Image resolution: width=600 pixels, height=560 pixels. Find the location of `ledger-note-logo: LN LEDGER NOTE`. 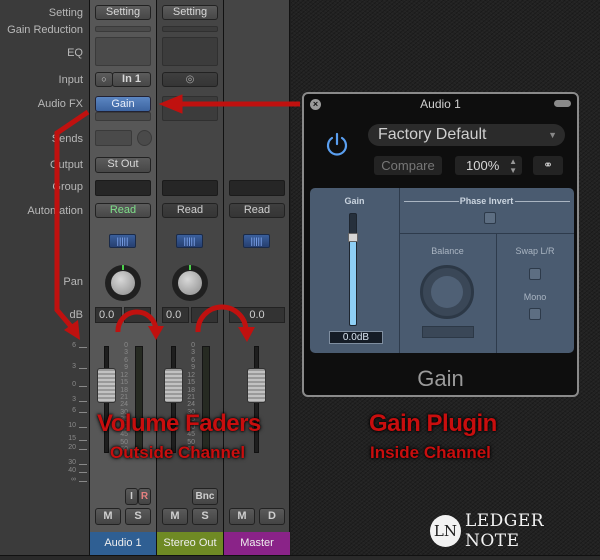

ledger-note-logo: LN LEDGER NOTE is located at coordinates (515, 531).